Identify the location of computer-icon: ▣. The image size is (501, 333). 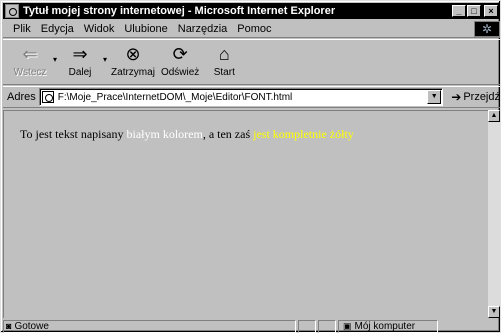
(347, 325).